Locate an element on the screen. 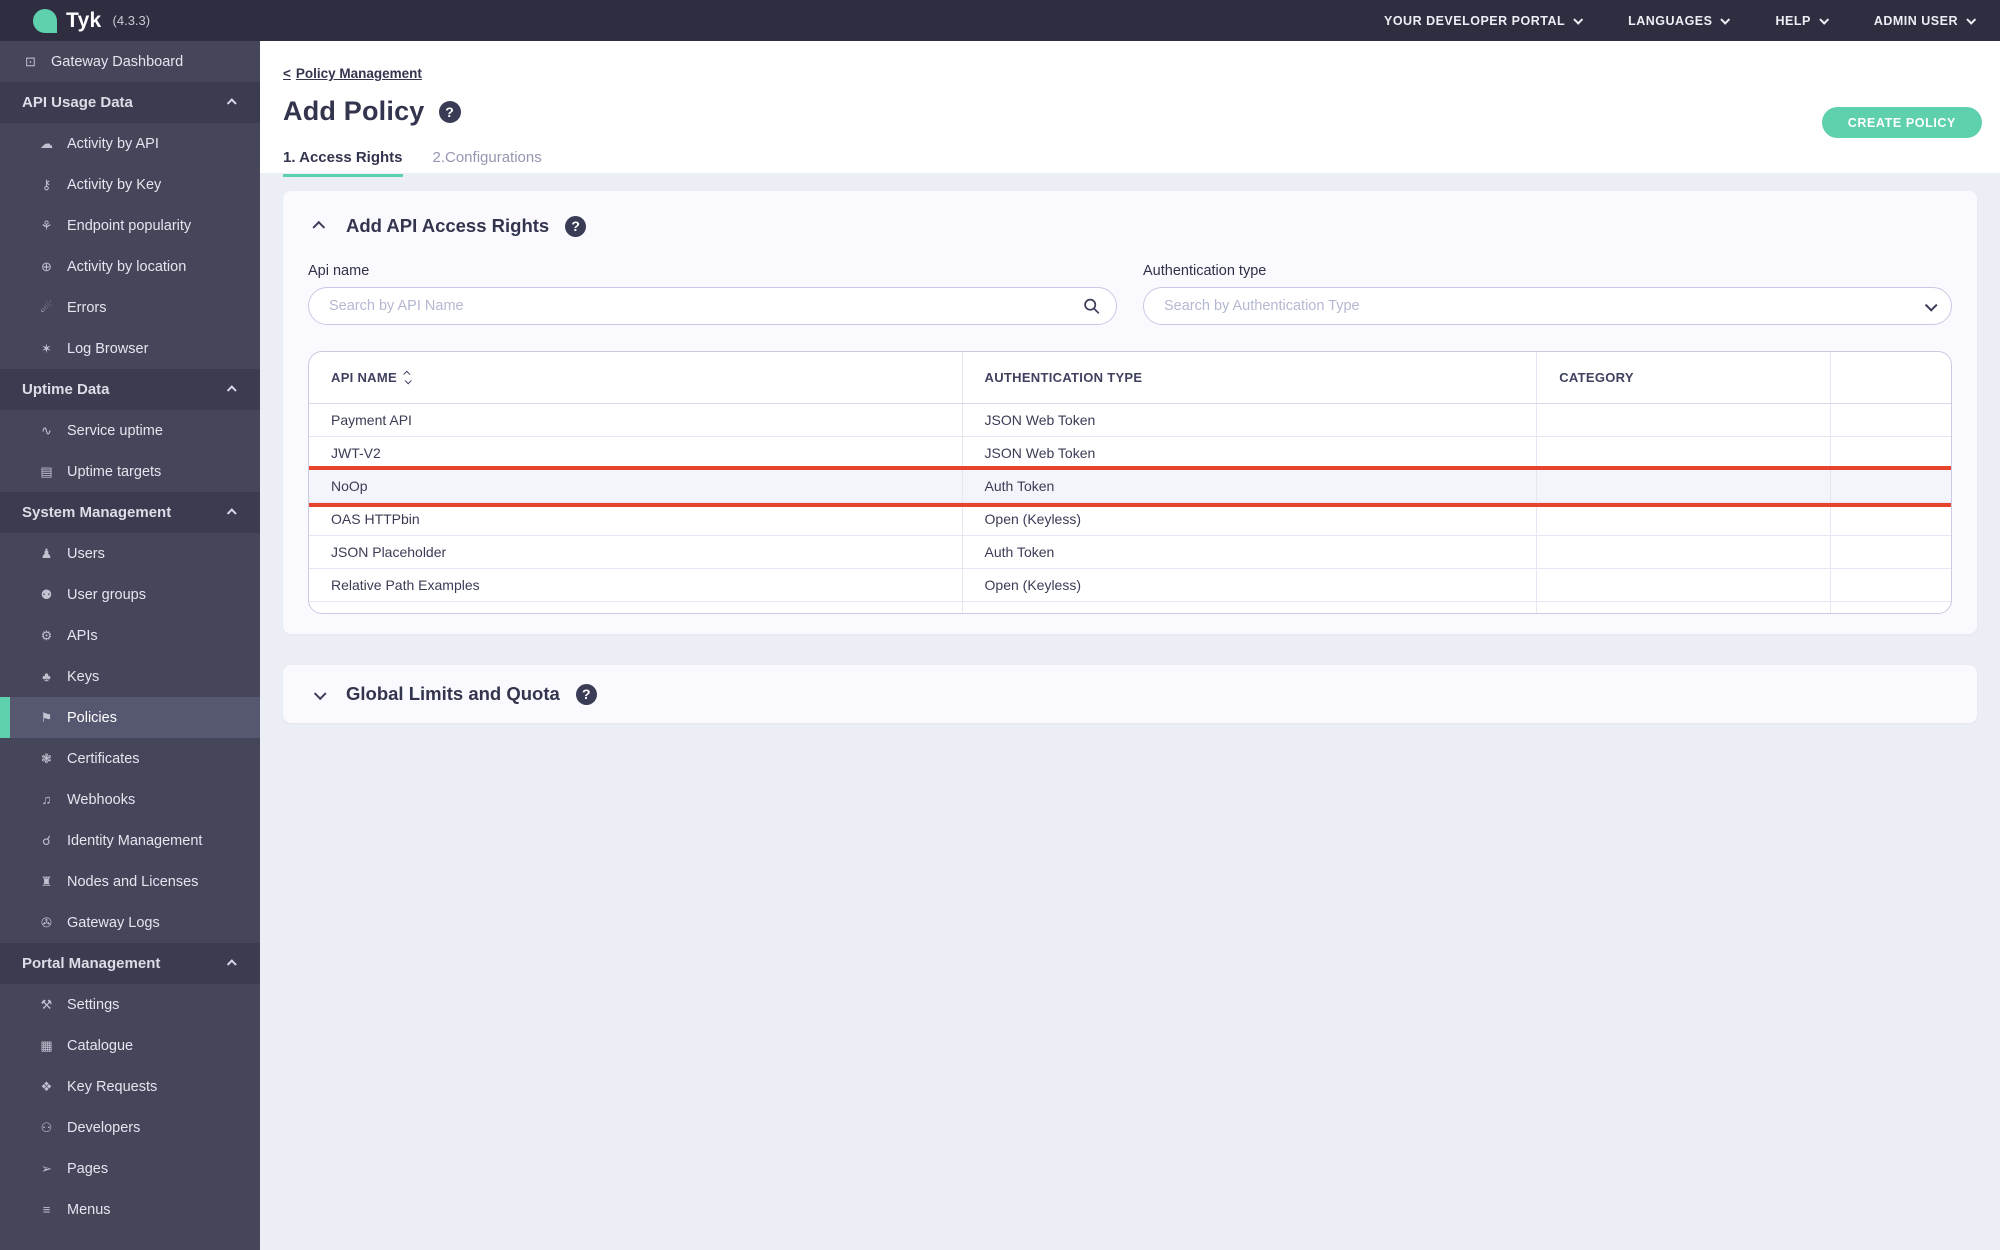  cell-api-name: Relative Path Examples is located at coordinates (636, 585).